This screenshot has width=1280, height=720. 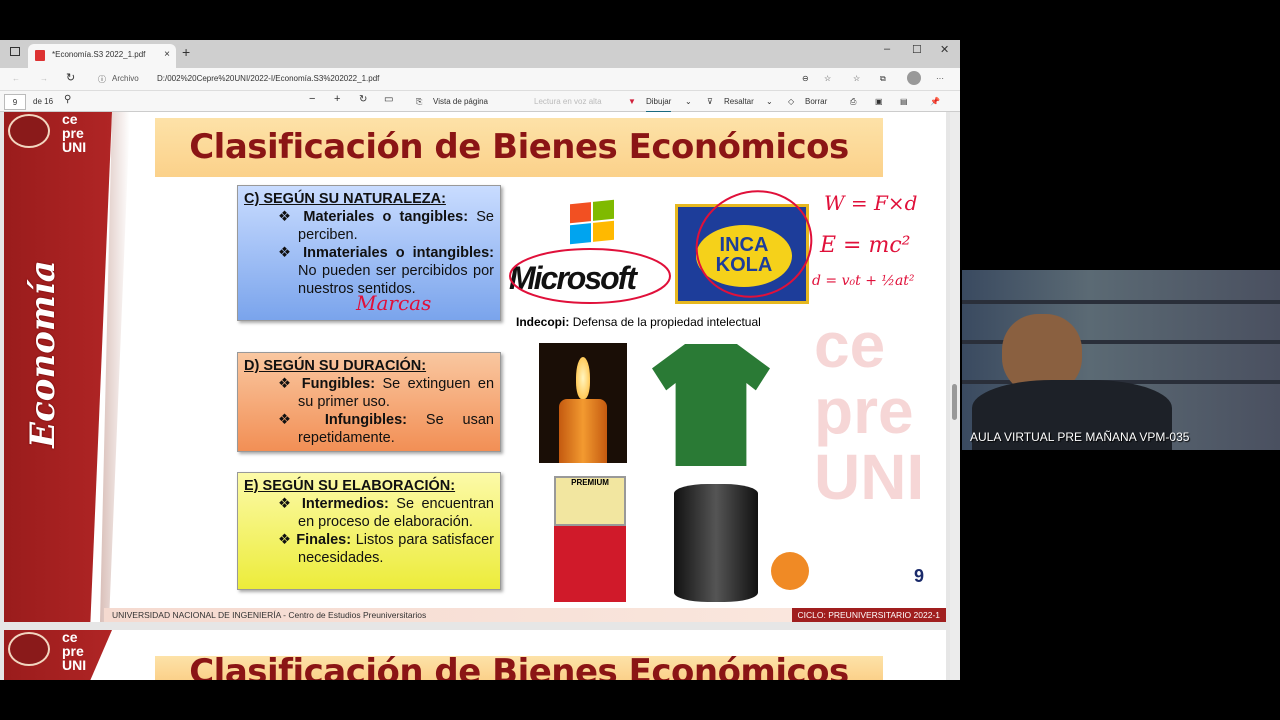 What do you see at coordinates (67, 100) in the screenshot?
I see `search-icon: ⚲` at bounding box center [67, 100].